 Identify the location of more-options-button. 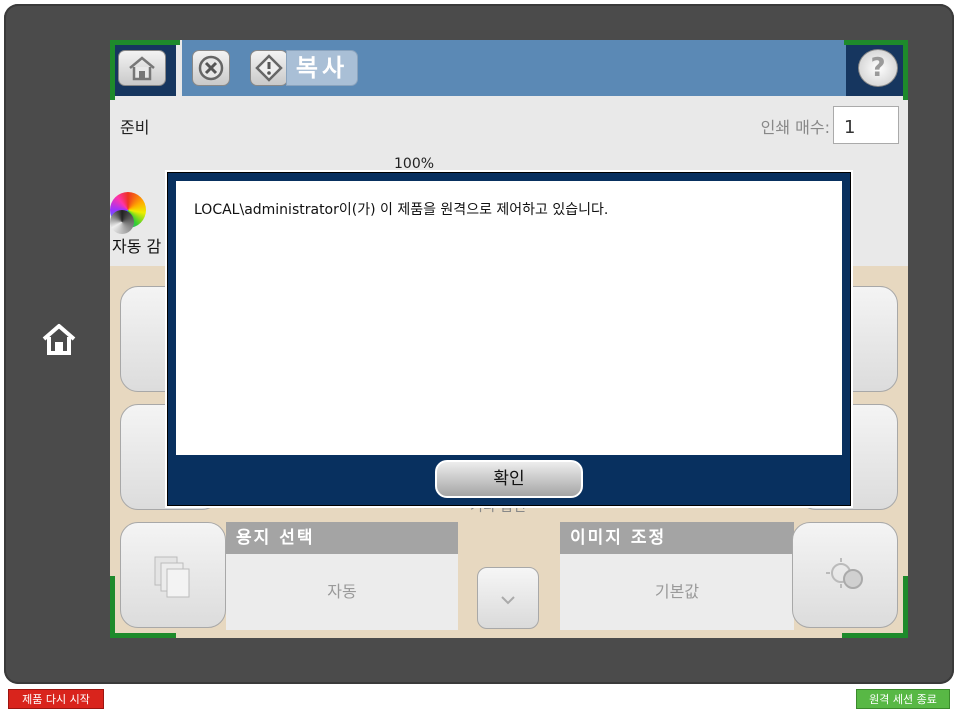
(508, 598).